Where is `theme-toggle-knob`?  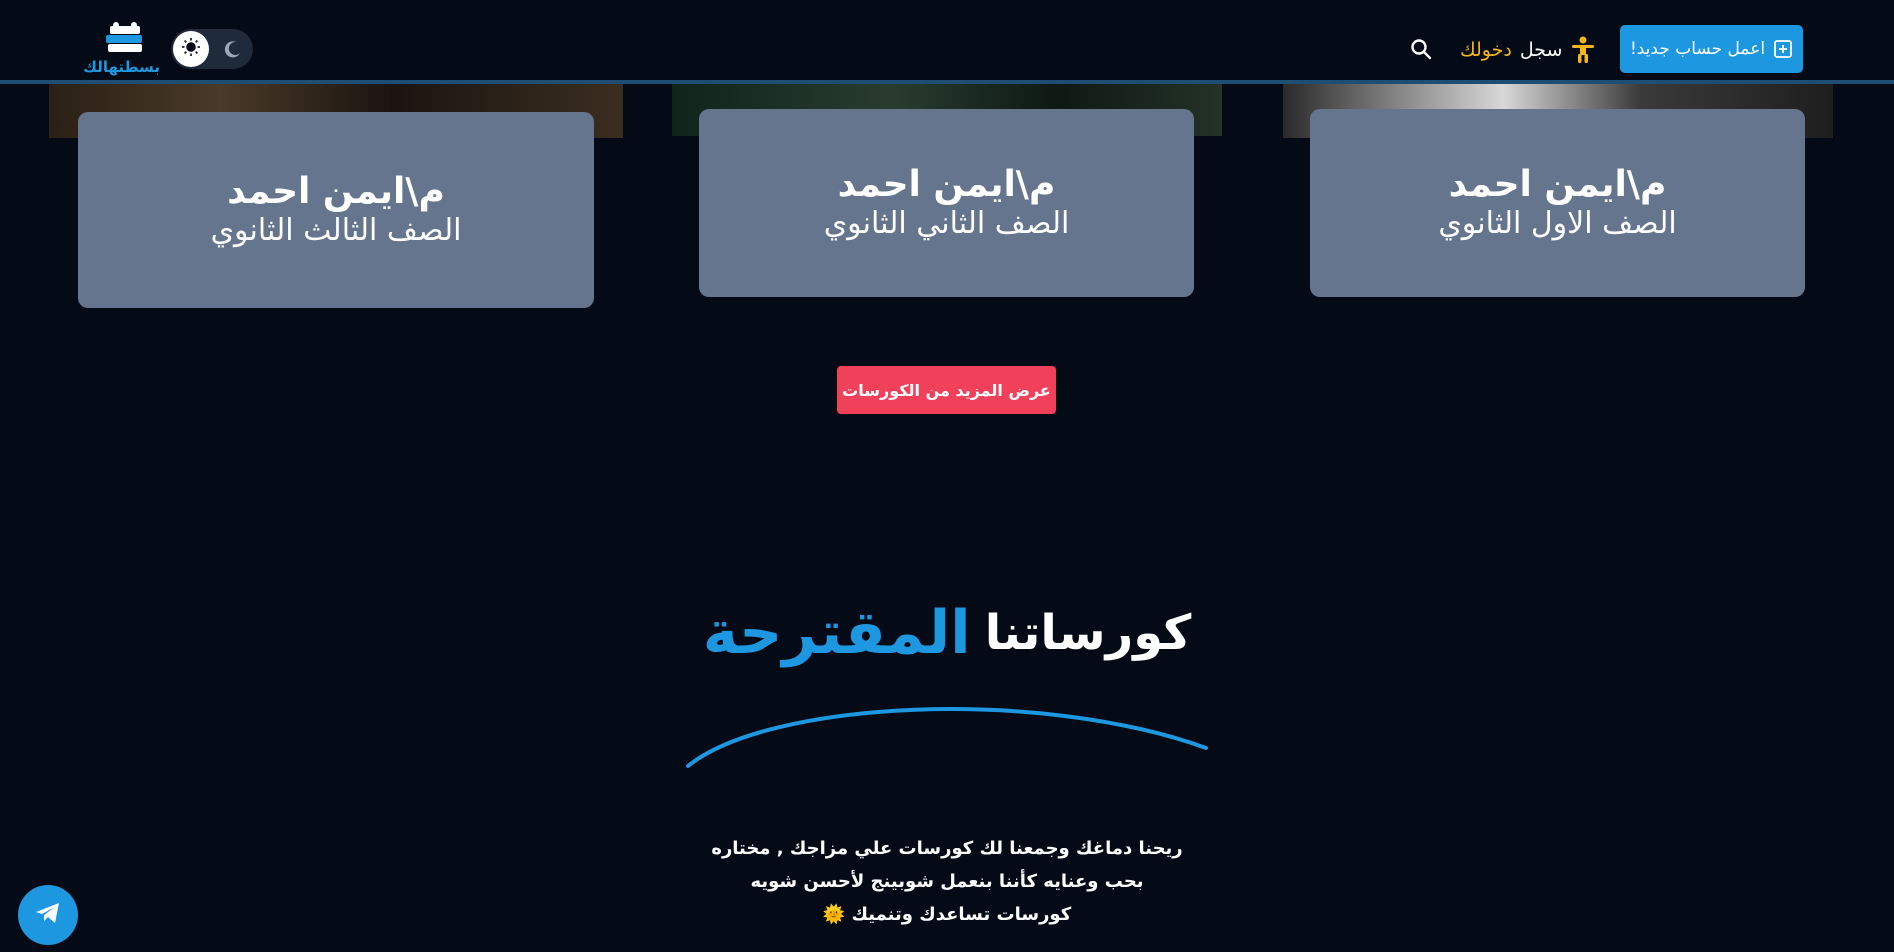
theme-toggle-knob is located at coordinates (191, 49).